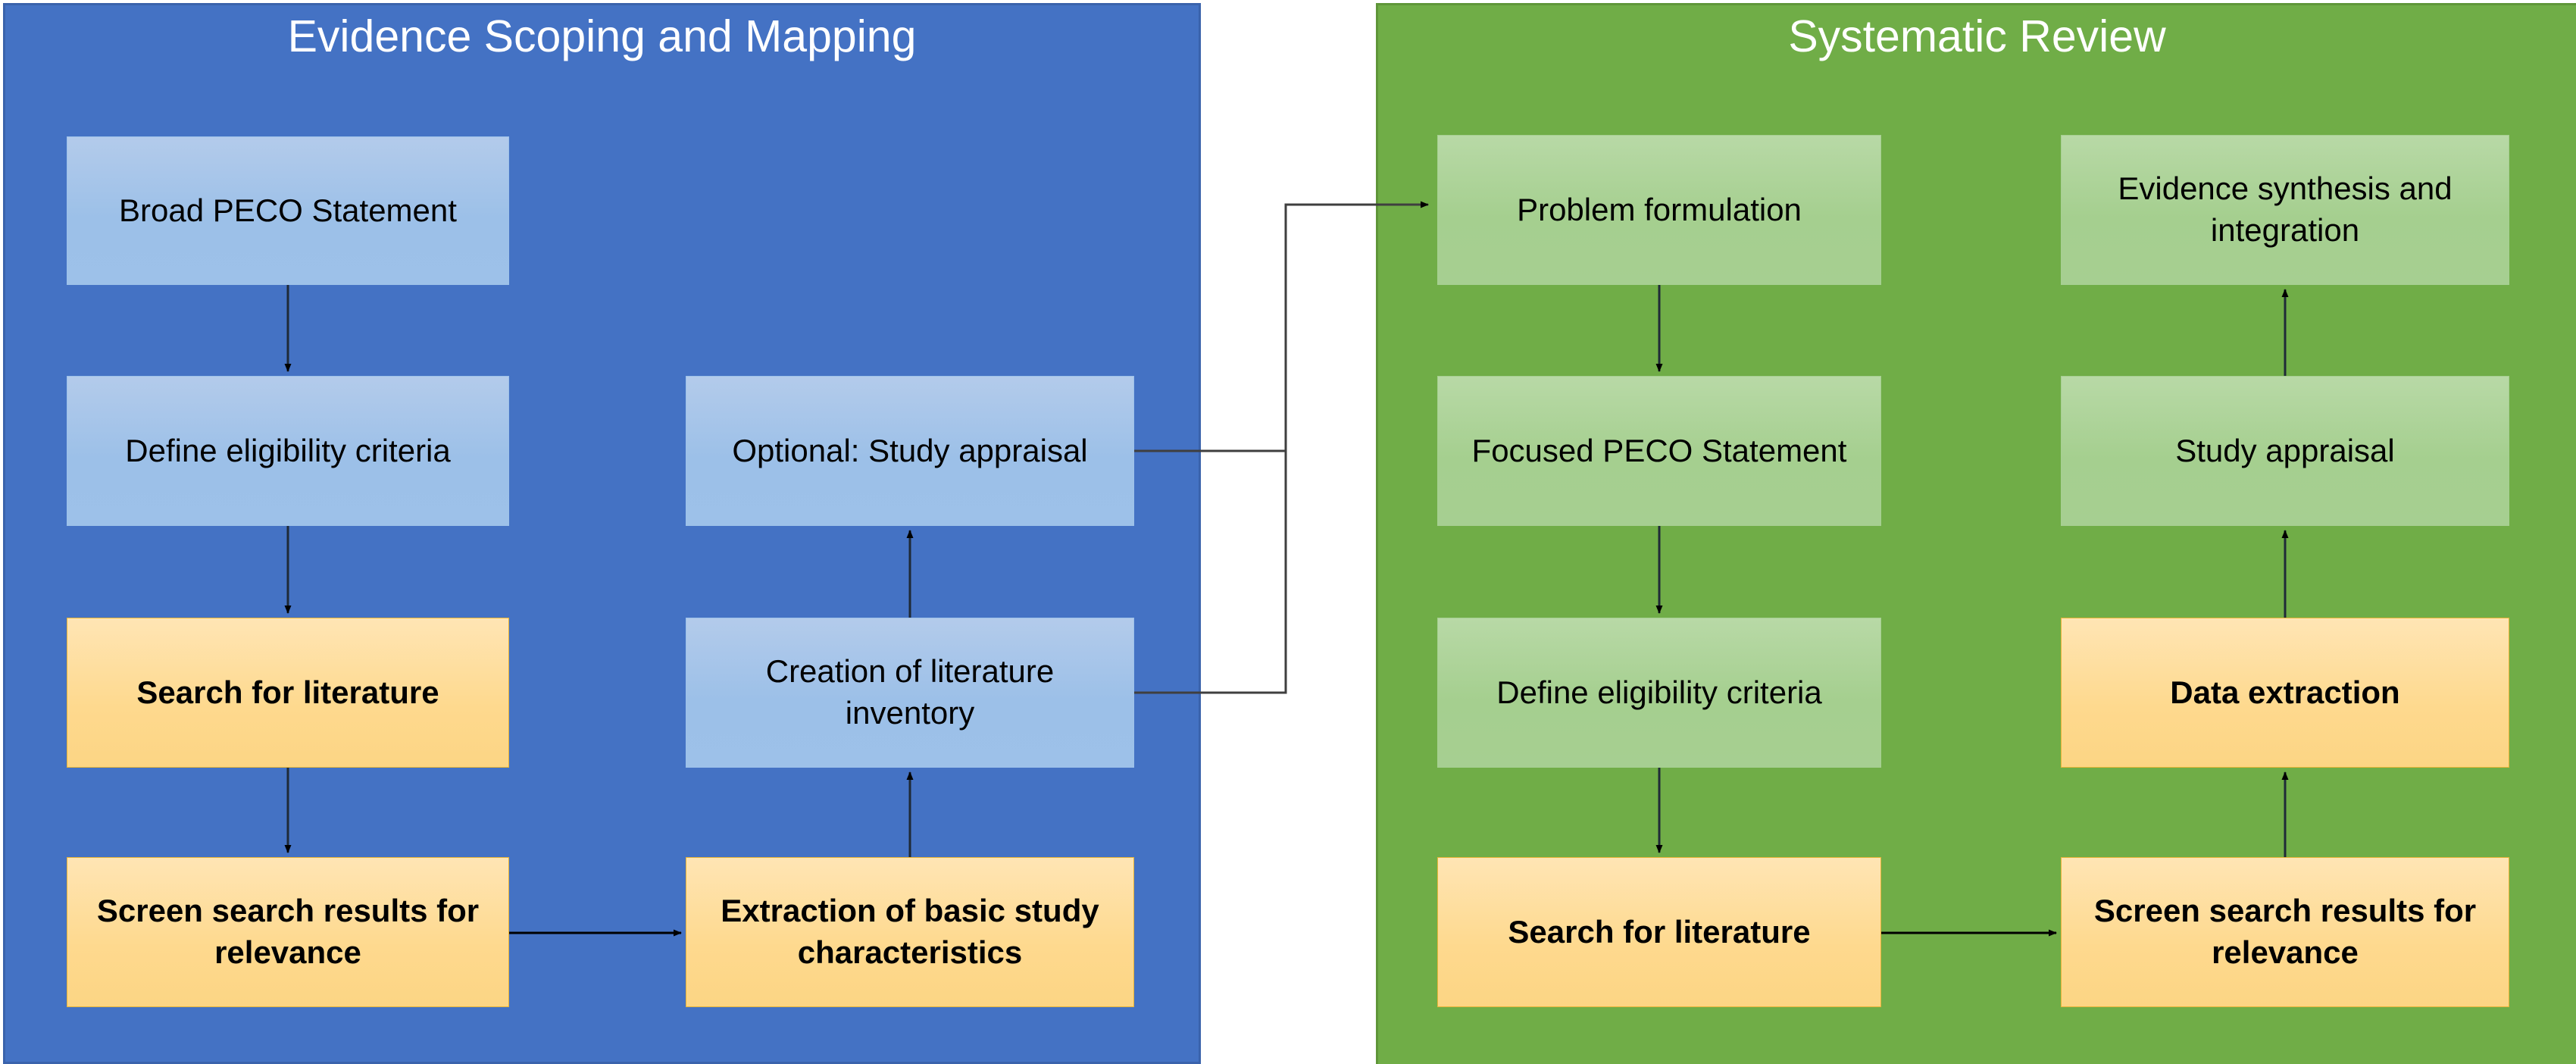  I want to click on node-search-for-literature: Search for literature, so click(288, 693).